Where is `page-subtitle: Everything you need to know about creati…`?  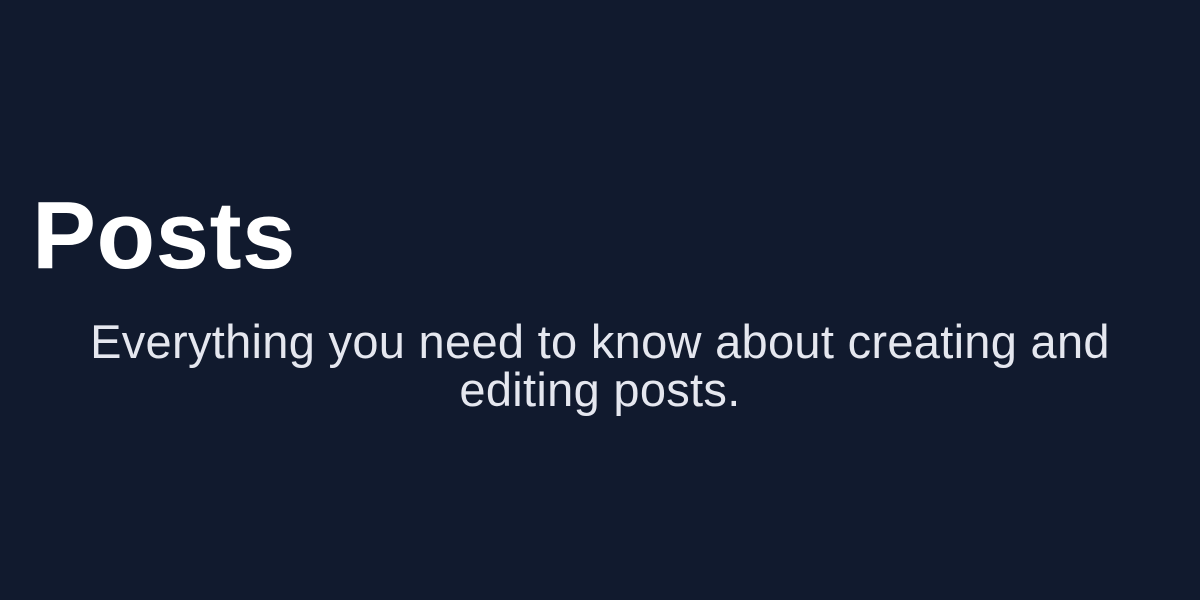 page-subtitle: Everything you need to know about creati… is located at coordinates (600, 365).